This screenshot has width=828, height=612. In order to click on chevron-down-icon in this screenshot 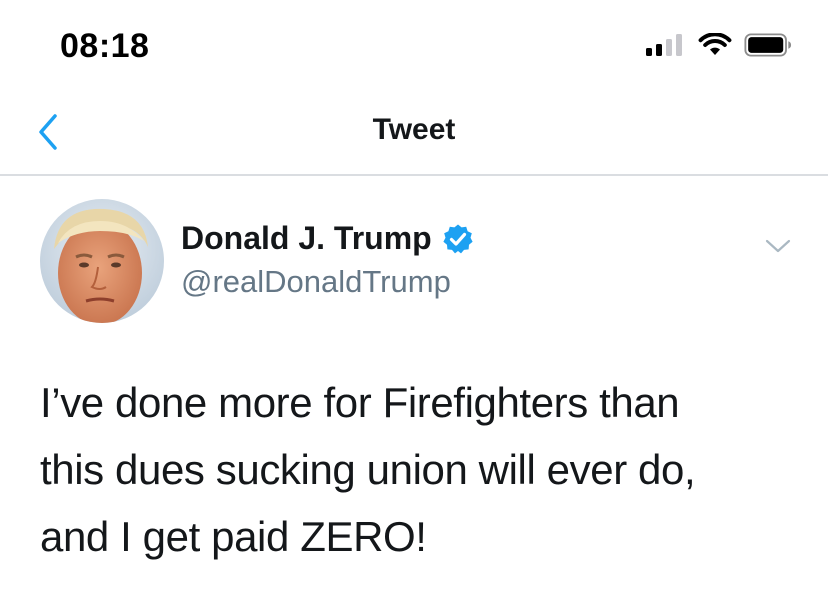, I will do `click(778, 246)`.